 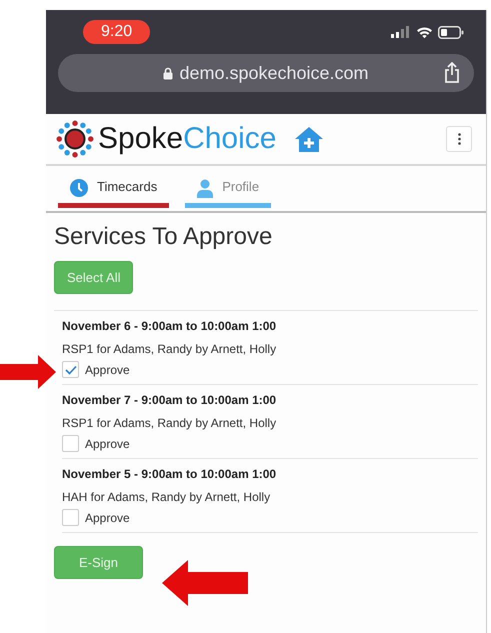 What do you see at coordinates (424, 32) in the screenshot?
I see `wifi-icon` at bounding box center [424, 32].